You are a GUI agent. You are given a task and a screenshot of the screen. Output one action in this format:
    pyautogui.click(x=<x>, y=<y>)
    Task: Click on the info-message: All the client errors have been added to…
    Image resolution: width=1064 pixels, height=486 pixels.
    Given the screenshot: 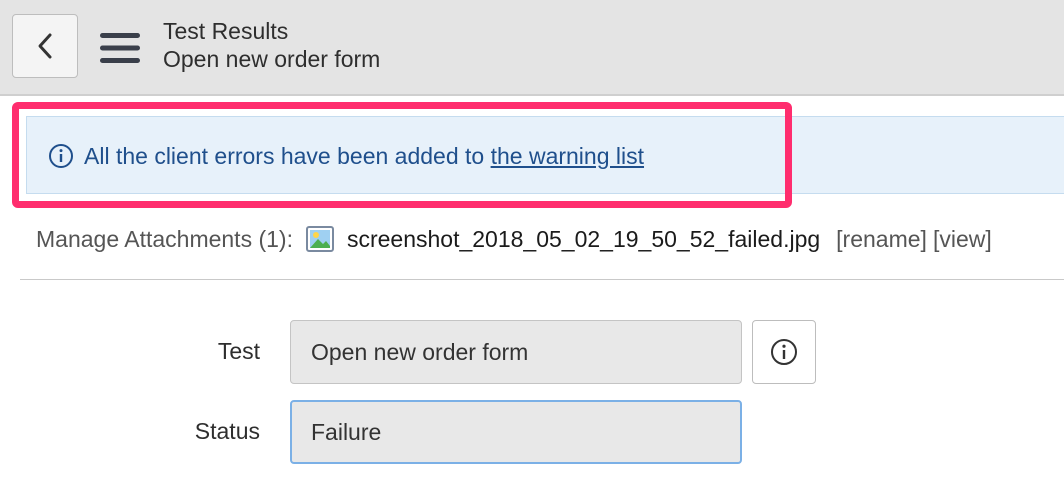 What is the action you would take?
    pyautogui.click(x=346, y=156)
    